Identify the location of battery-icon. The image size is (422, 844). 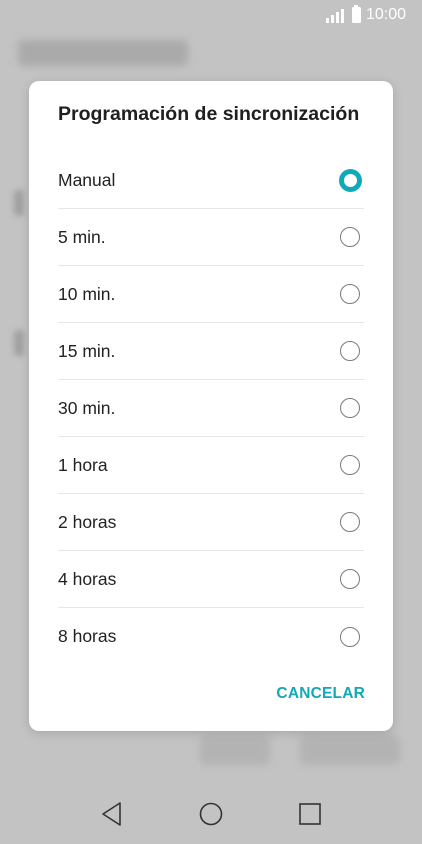
(356, 14).